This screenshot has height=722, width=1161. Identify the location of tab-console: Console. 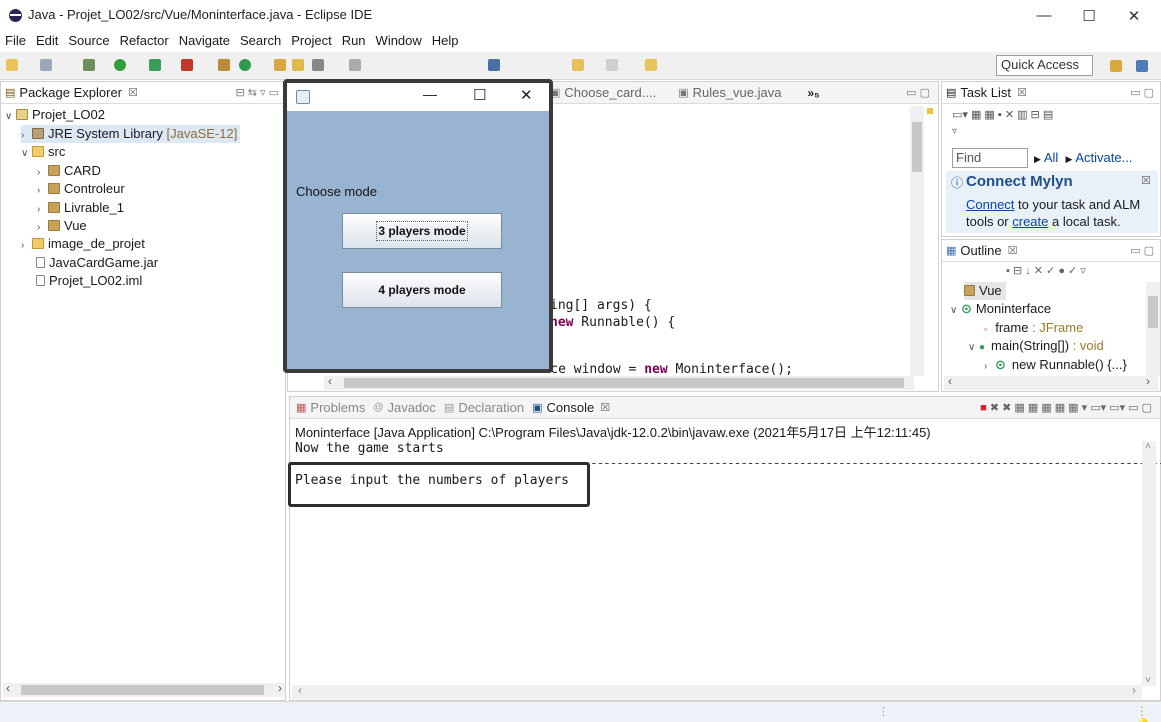
(570, 407).